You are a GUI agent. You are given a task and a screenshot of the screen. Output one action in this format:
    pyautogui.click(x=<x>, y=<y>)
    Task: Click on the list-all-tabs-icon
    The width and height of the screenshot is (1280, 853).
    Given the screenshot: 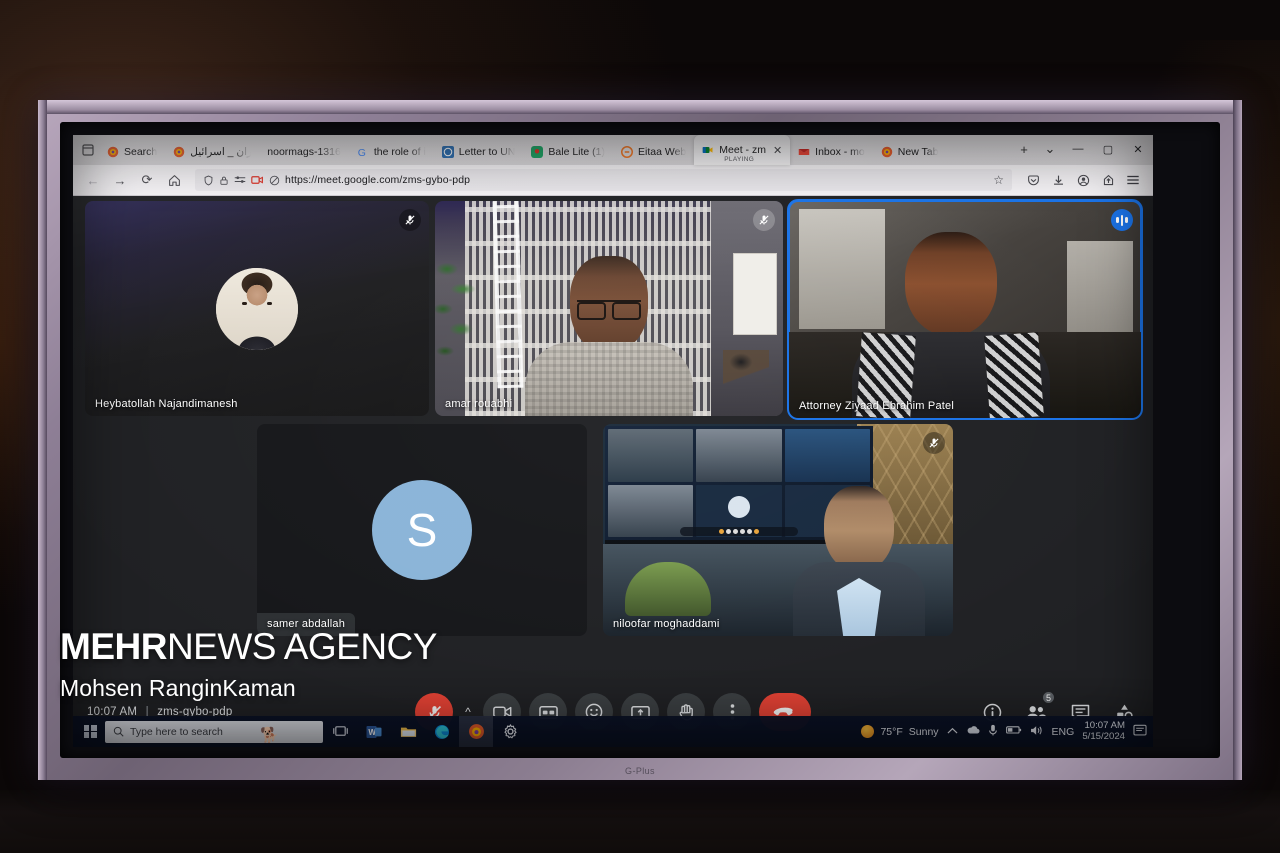 What is the action you would take?
    pyautogui.click(x=88, y=150)
    